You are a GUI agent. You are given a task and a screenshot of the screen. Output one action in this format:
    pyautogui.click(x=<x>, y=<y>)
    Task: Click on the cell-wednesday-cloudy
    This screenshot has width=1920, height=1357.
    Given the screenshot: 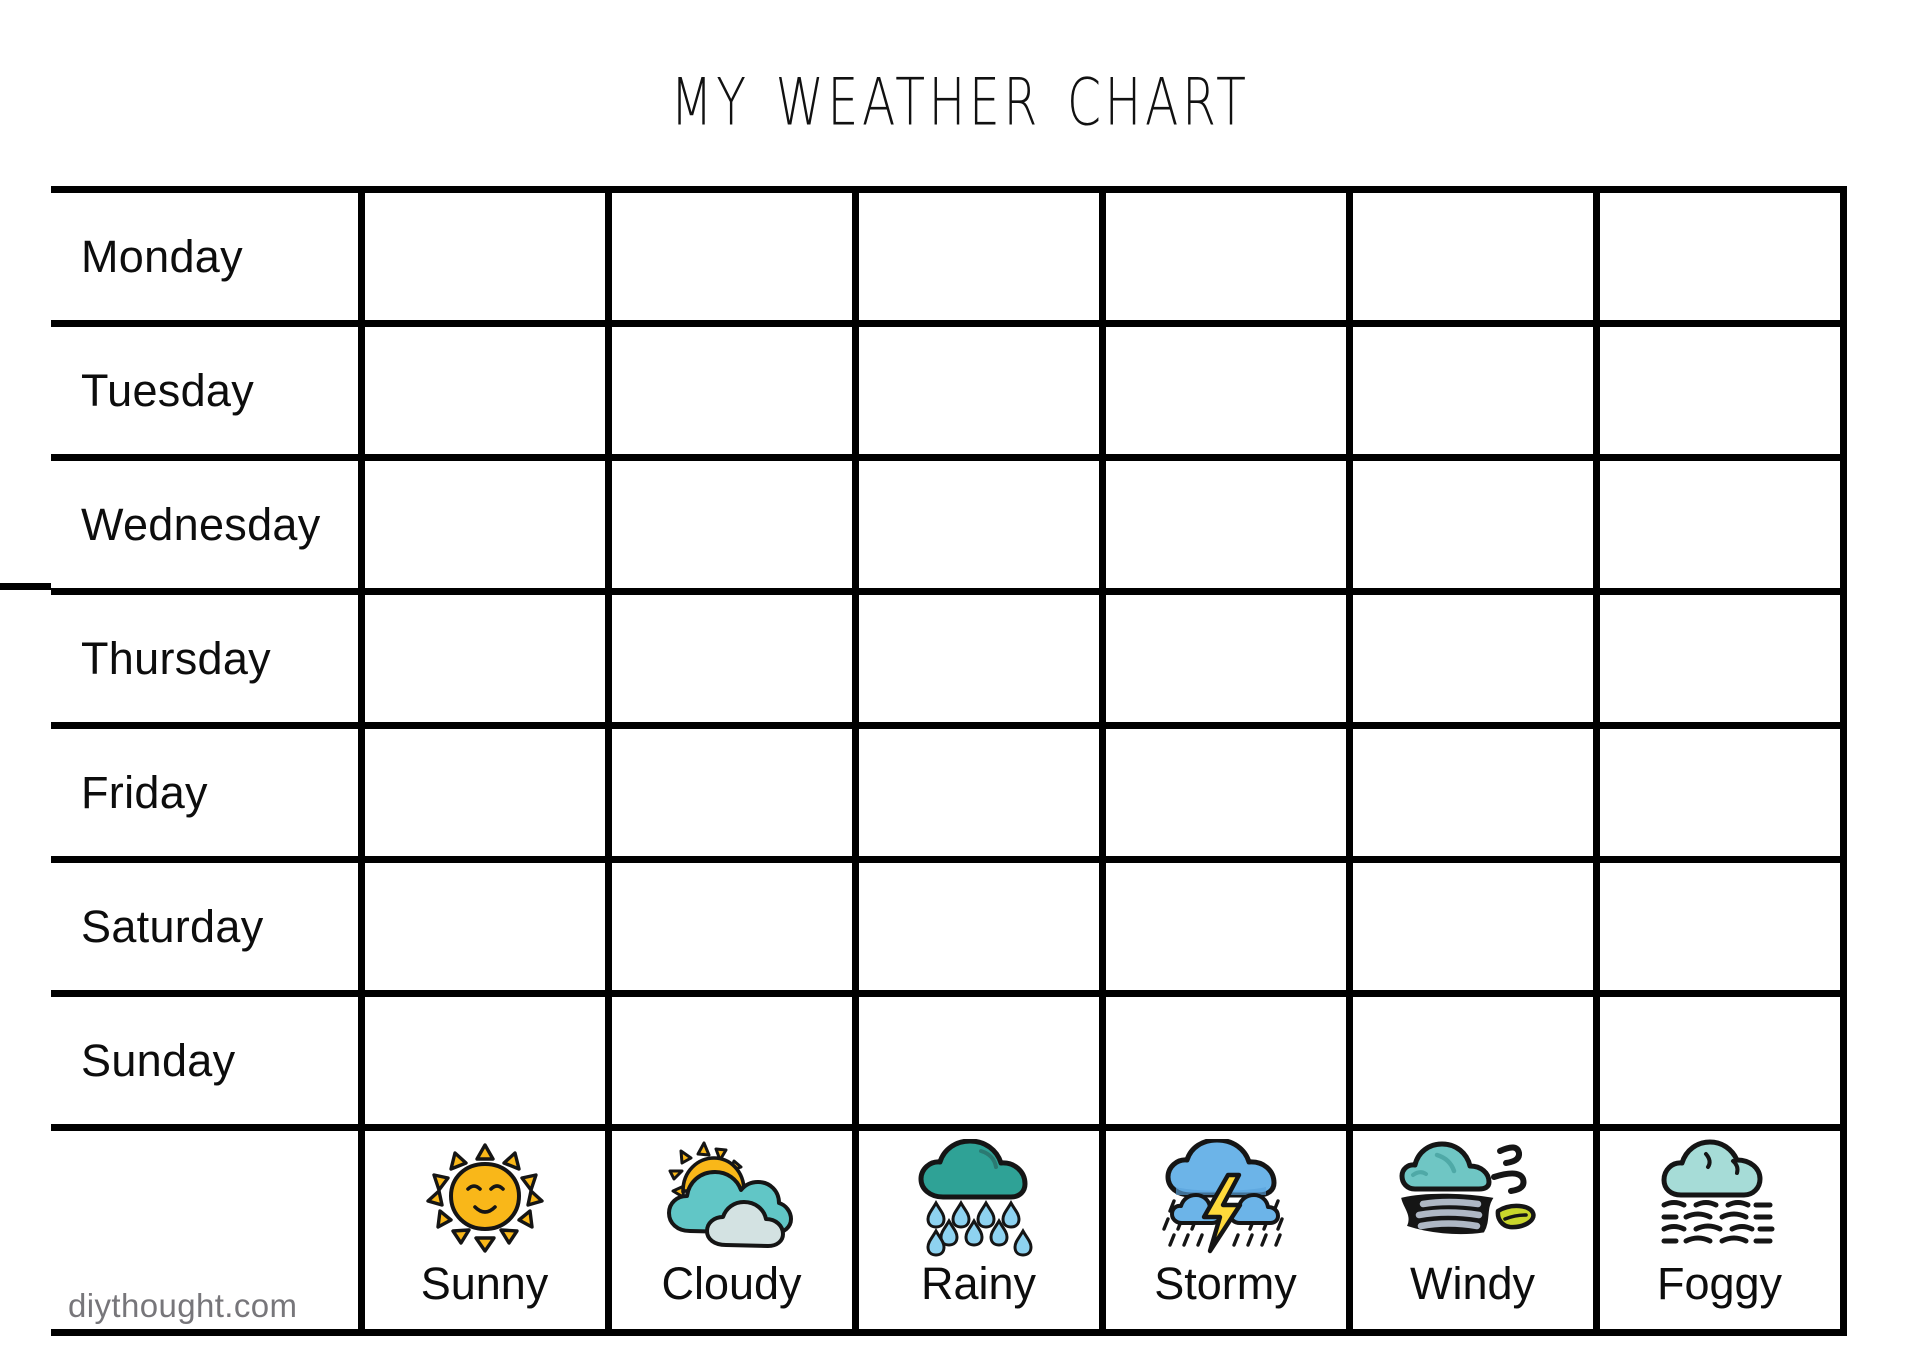 What is the action you would take?
    pyautogui.click(x=733, y=524)
    